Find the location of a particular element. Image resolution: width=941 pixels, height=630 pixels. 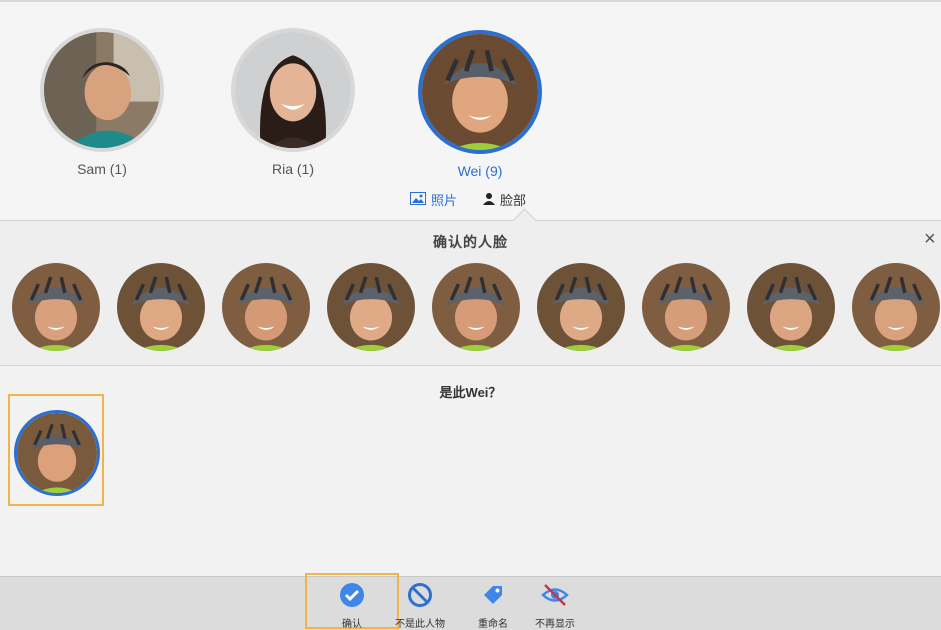

person-wei: Wei (9) is located at coordinates (480, 104).